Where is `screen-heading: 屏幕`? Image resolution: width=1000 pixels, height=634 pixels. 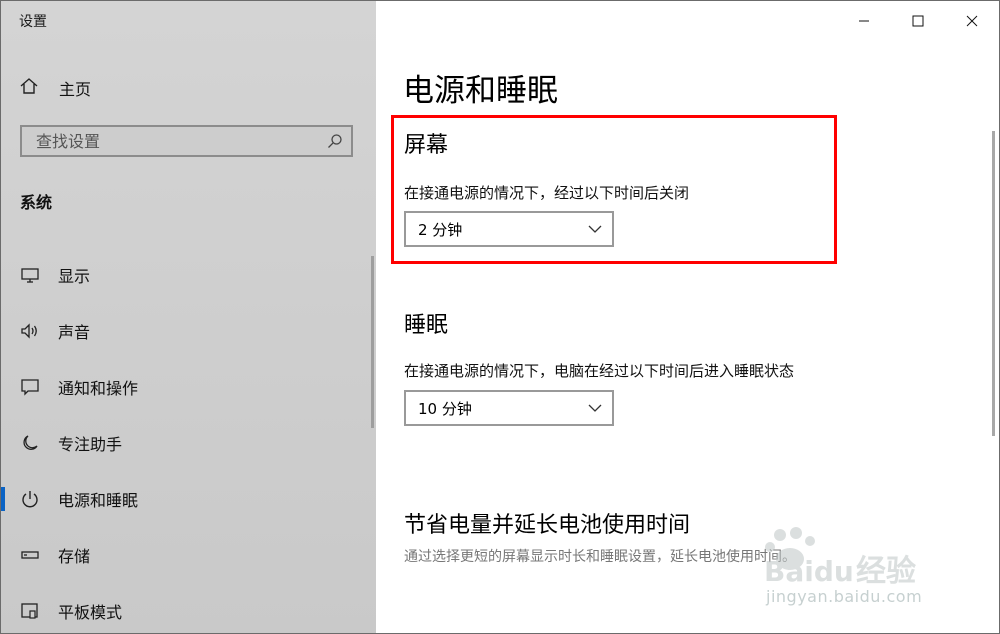
screen-heading: 屏幕 is located at coordinates (426, 145).